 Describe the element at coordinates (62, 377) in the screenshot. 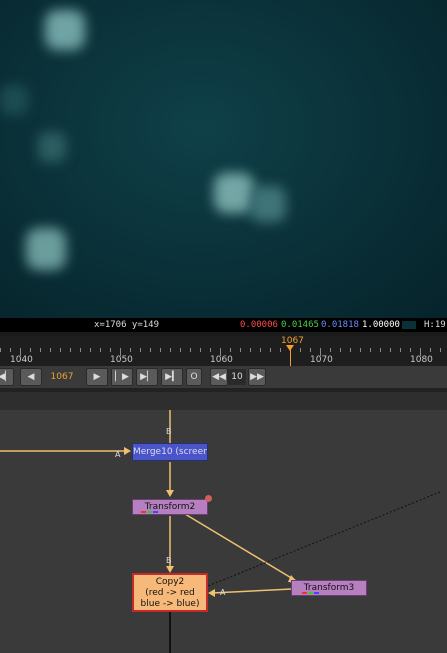

I see `frame-input: 1067` at that location.